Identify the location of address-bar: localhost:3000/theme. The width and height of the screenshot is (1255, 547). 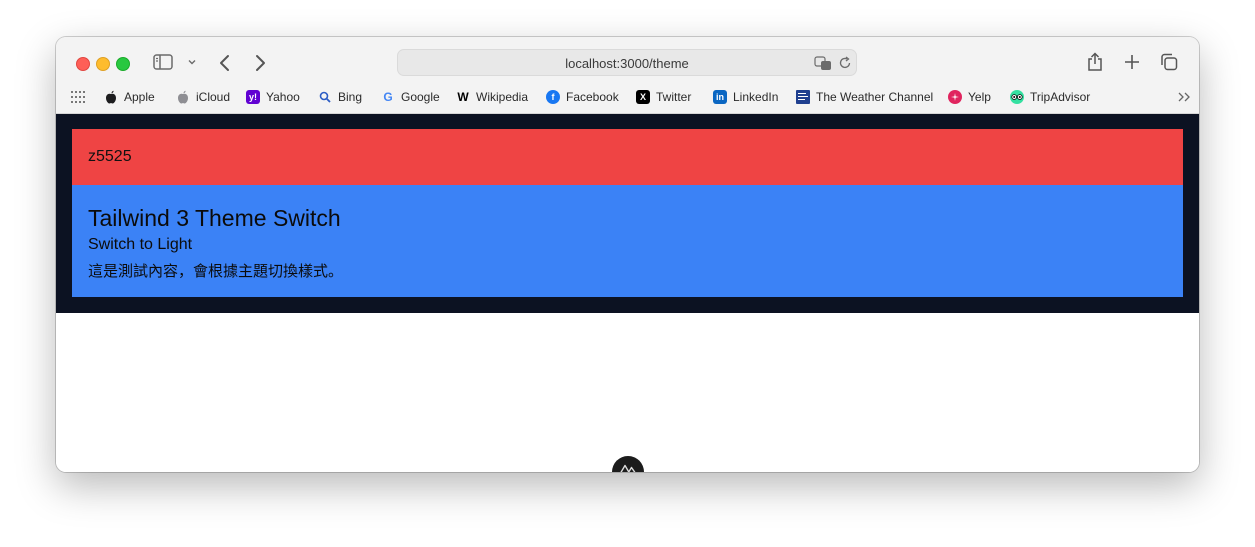
(627, 62).